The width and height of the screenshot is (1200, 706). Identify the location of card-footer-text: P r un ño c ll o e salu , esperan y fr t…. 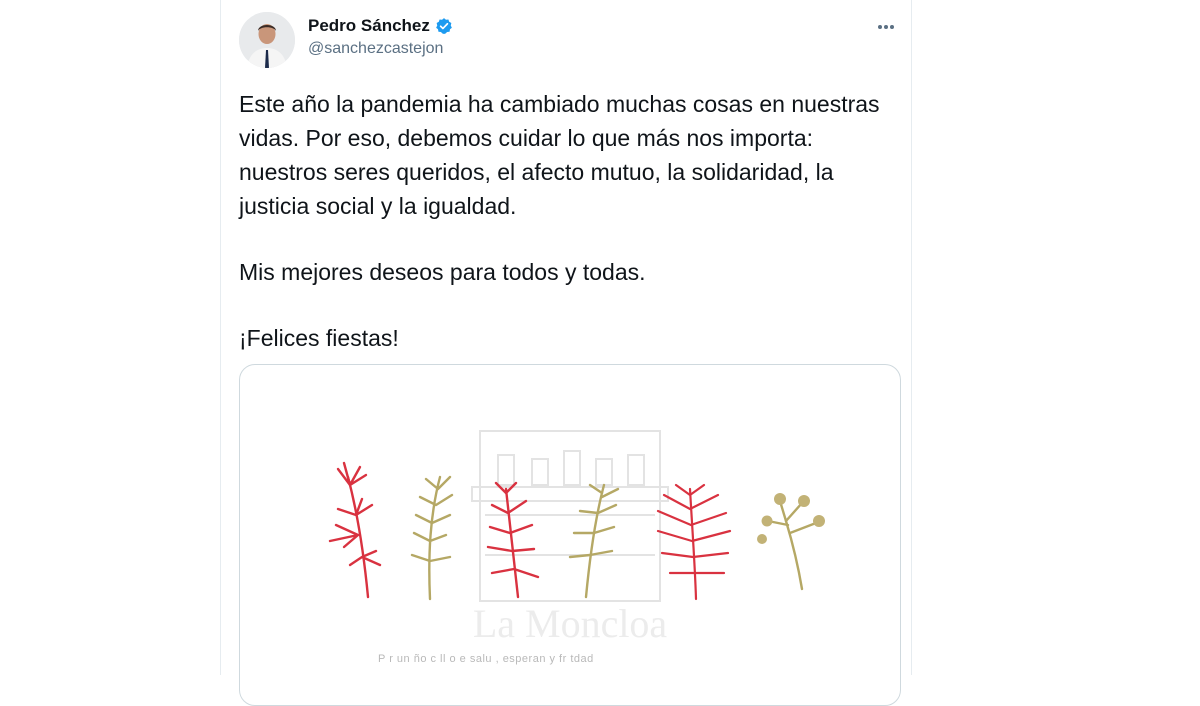
(486, 659).